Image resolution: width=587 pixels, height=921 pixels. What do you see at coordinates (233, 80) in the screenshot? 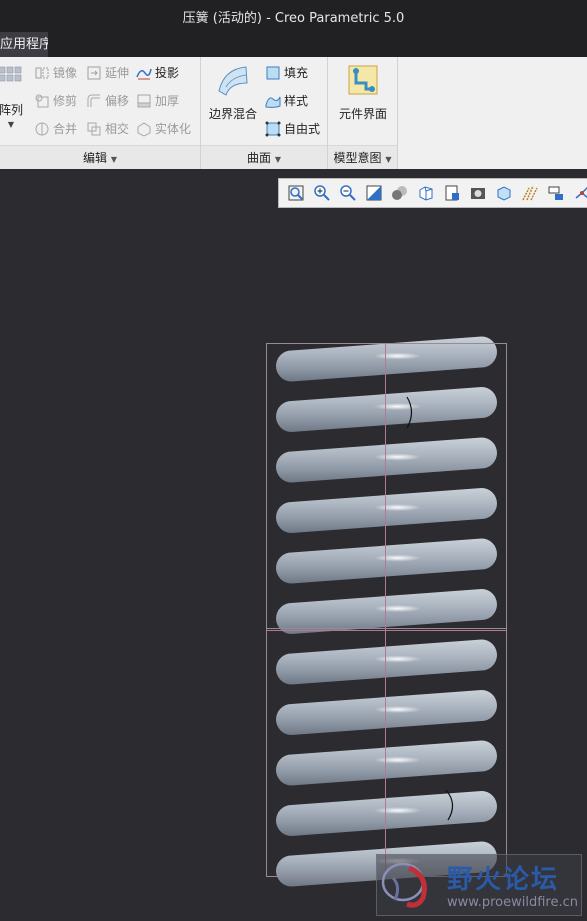
I see `boundary-blend-icon` at bounding box center [233, 80].